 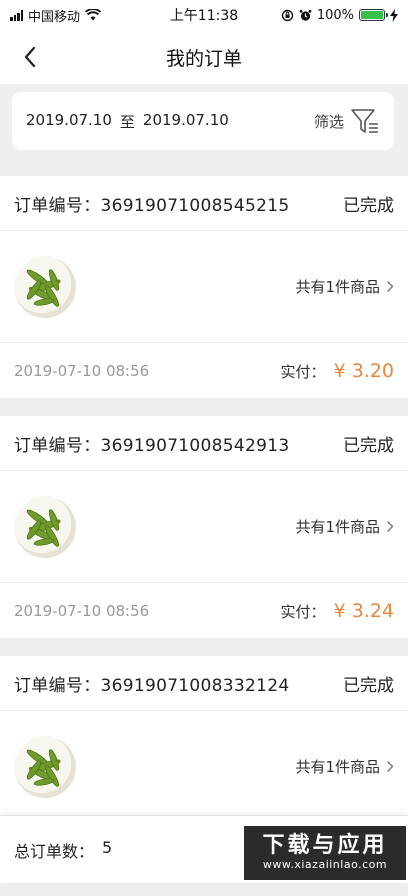 I want to click on signal-icon, so click(x=16, y=15).